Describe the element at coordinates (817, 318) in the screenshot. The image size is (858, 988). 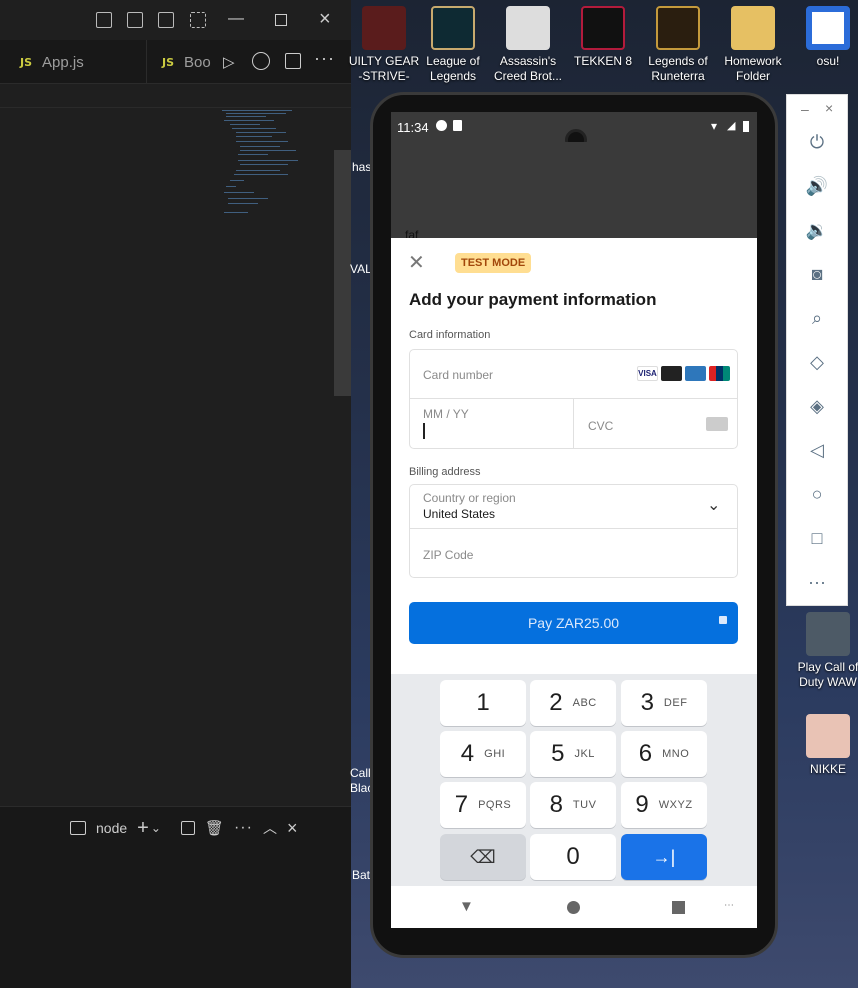
I see `zoom-icon: ⌕` at that location.